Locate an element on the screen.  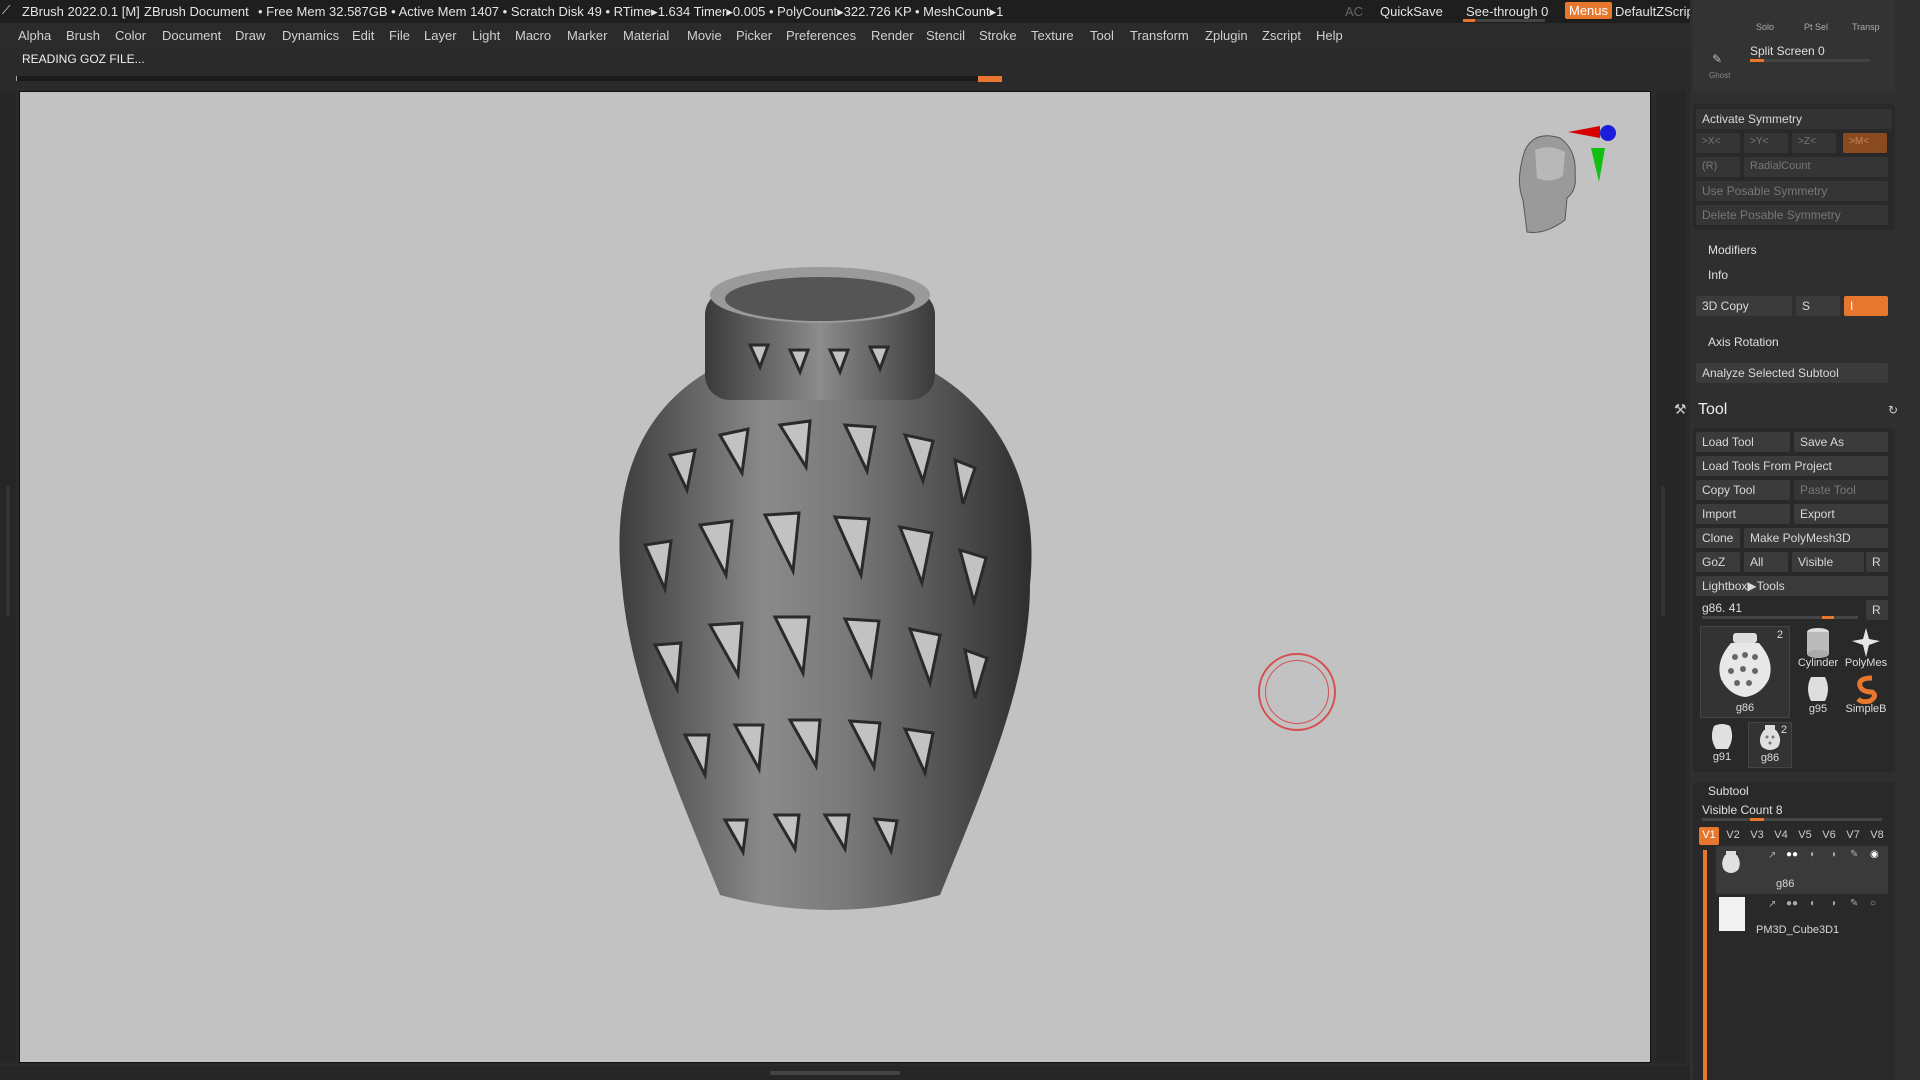
left-tray-gutter is located at coordinates (8, 577).